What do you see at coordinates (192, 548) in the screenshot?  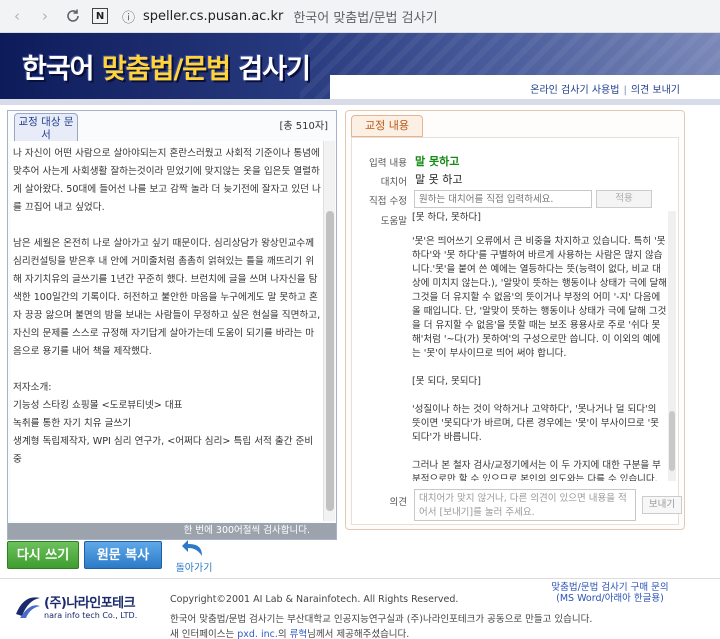 I see `back-arrow-icon` at bounding box center [192, 548].